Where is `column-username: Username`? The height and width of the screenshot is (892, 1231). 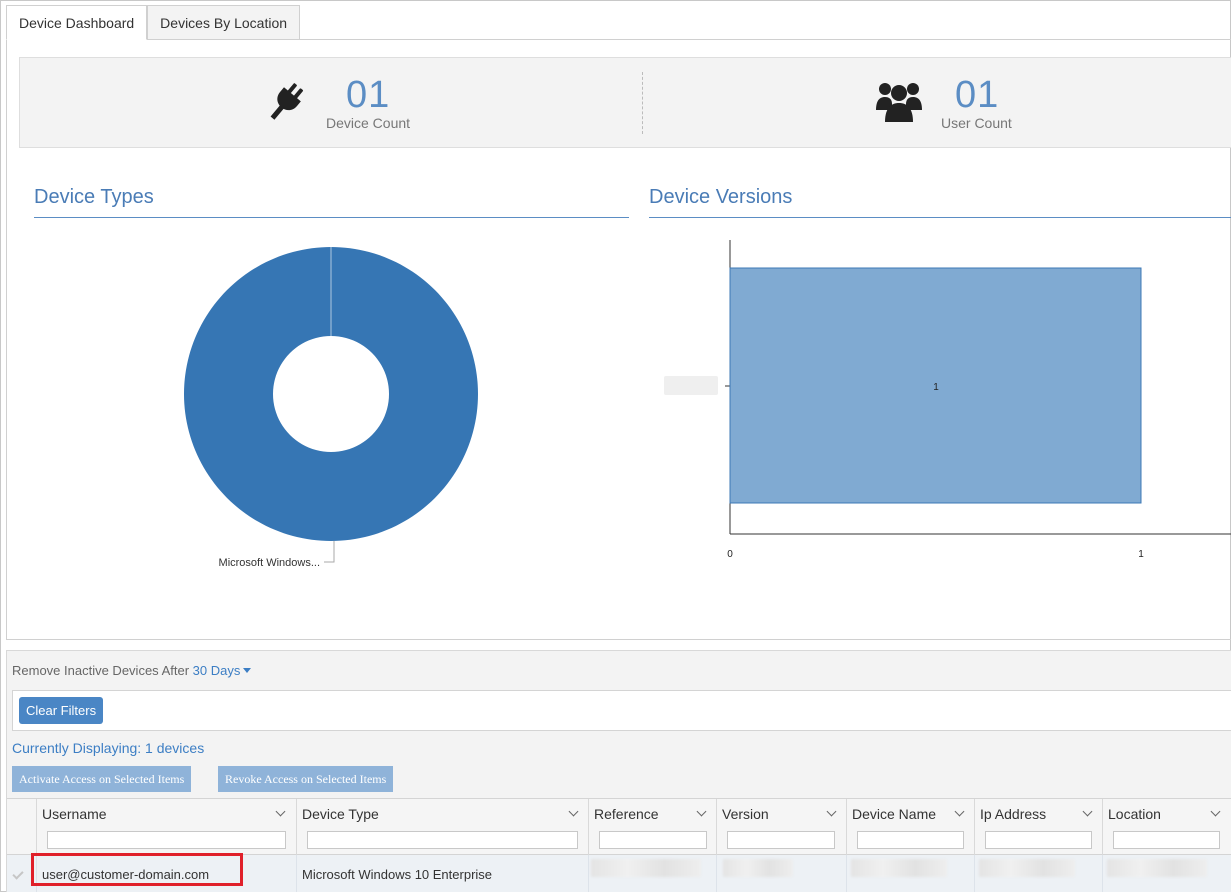 column-username: Username is located at coordinates (167, 827).